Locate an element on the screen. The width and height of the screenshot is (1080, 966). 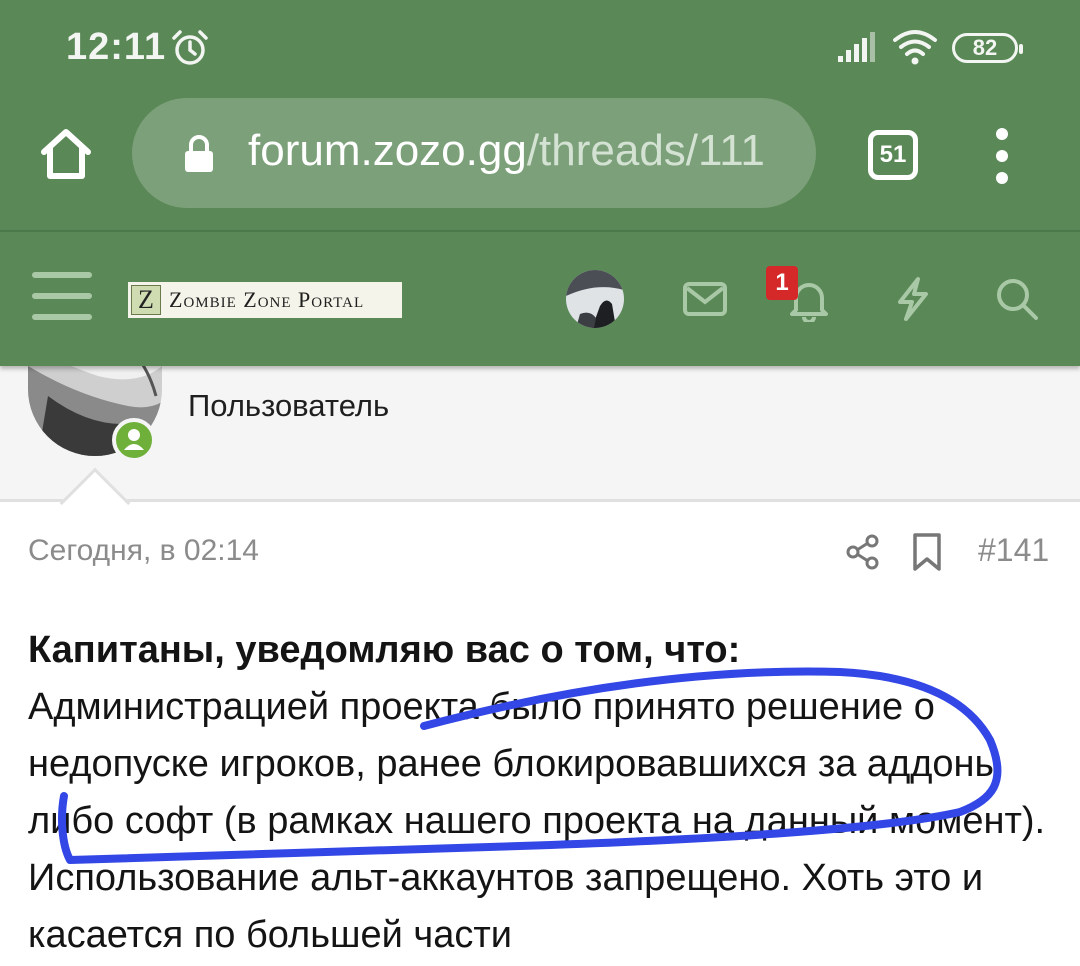
url-path: /threads/111 is located at coordinates (645, 150).